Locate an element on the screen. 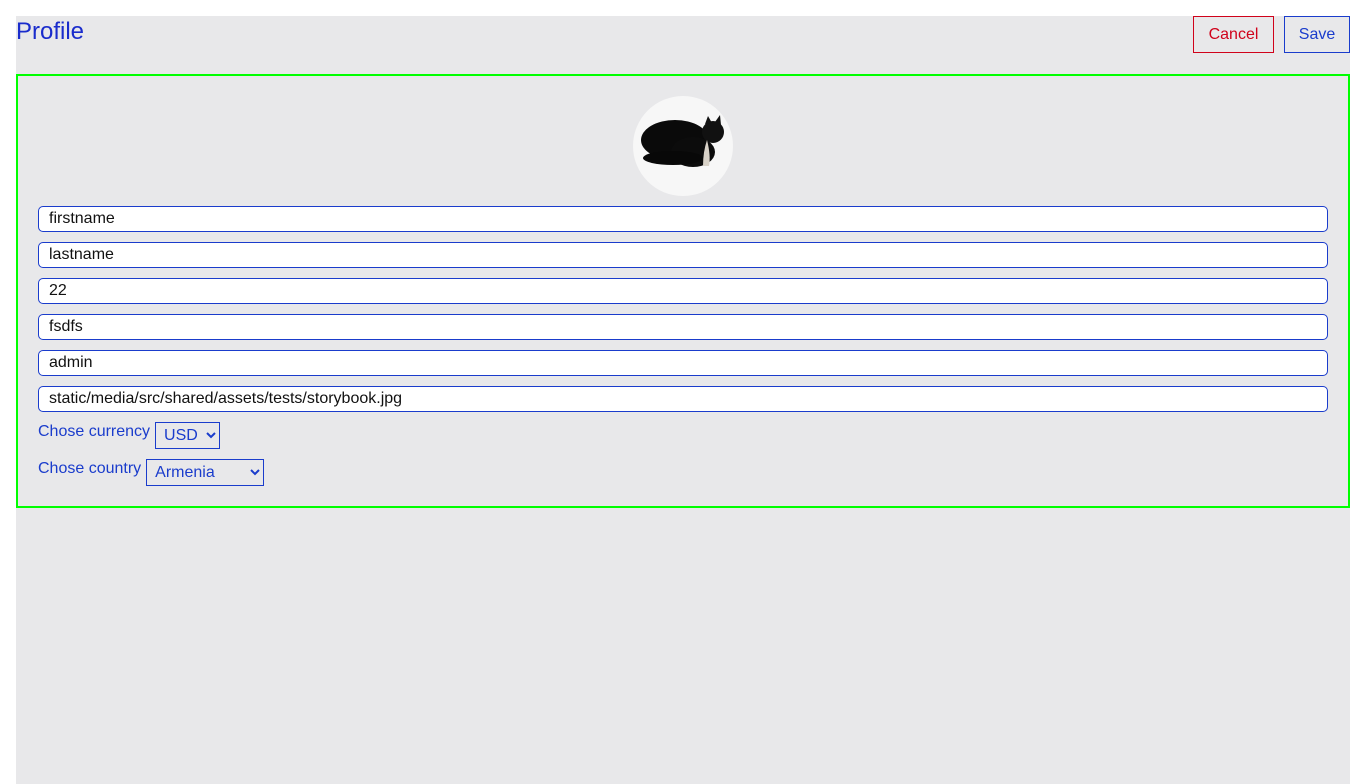  save-button: Save is located at coordinates (1317, 34).